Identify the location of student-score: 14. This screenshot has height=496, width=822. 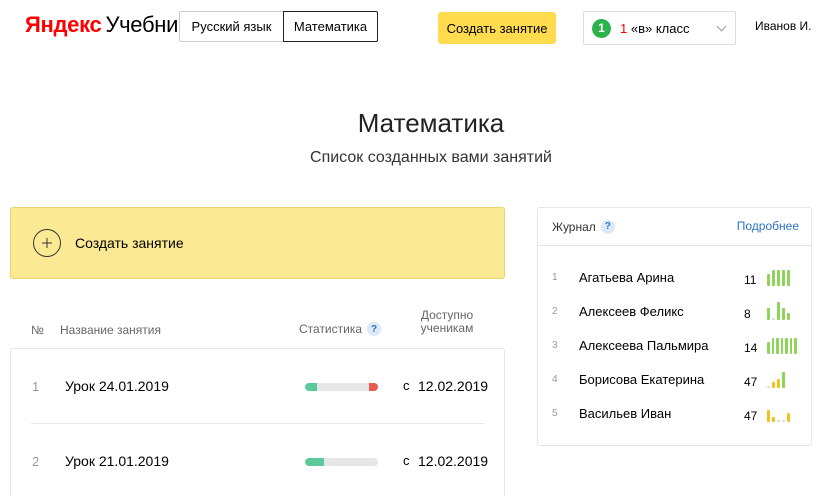
(751, 348).